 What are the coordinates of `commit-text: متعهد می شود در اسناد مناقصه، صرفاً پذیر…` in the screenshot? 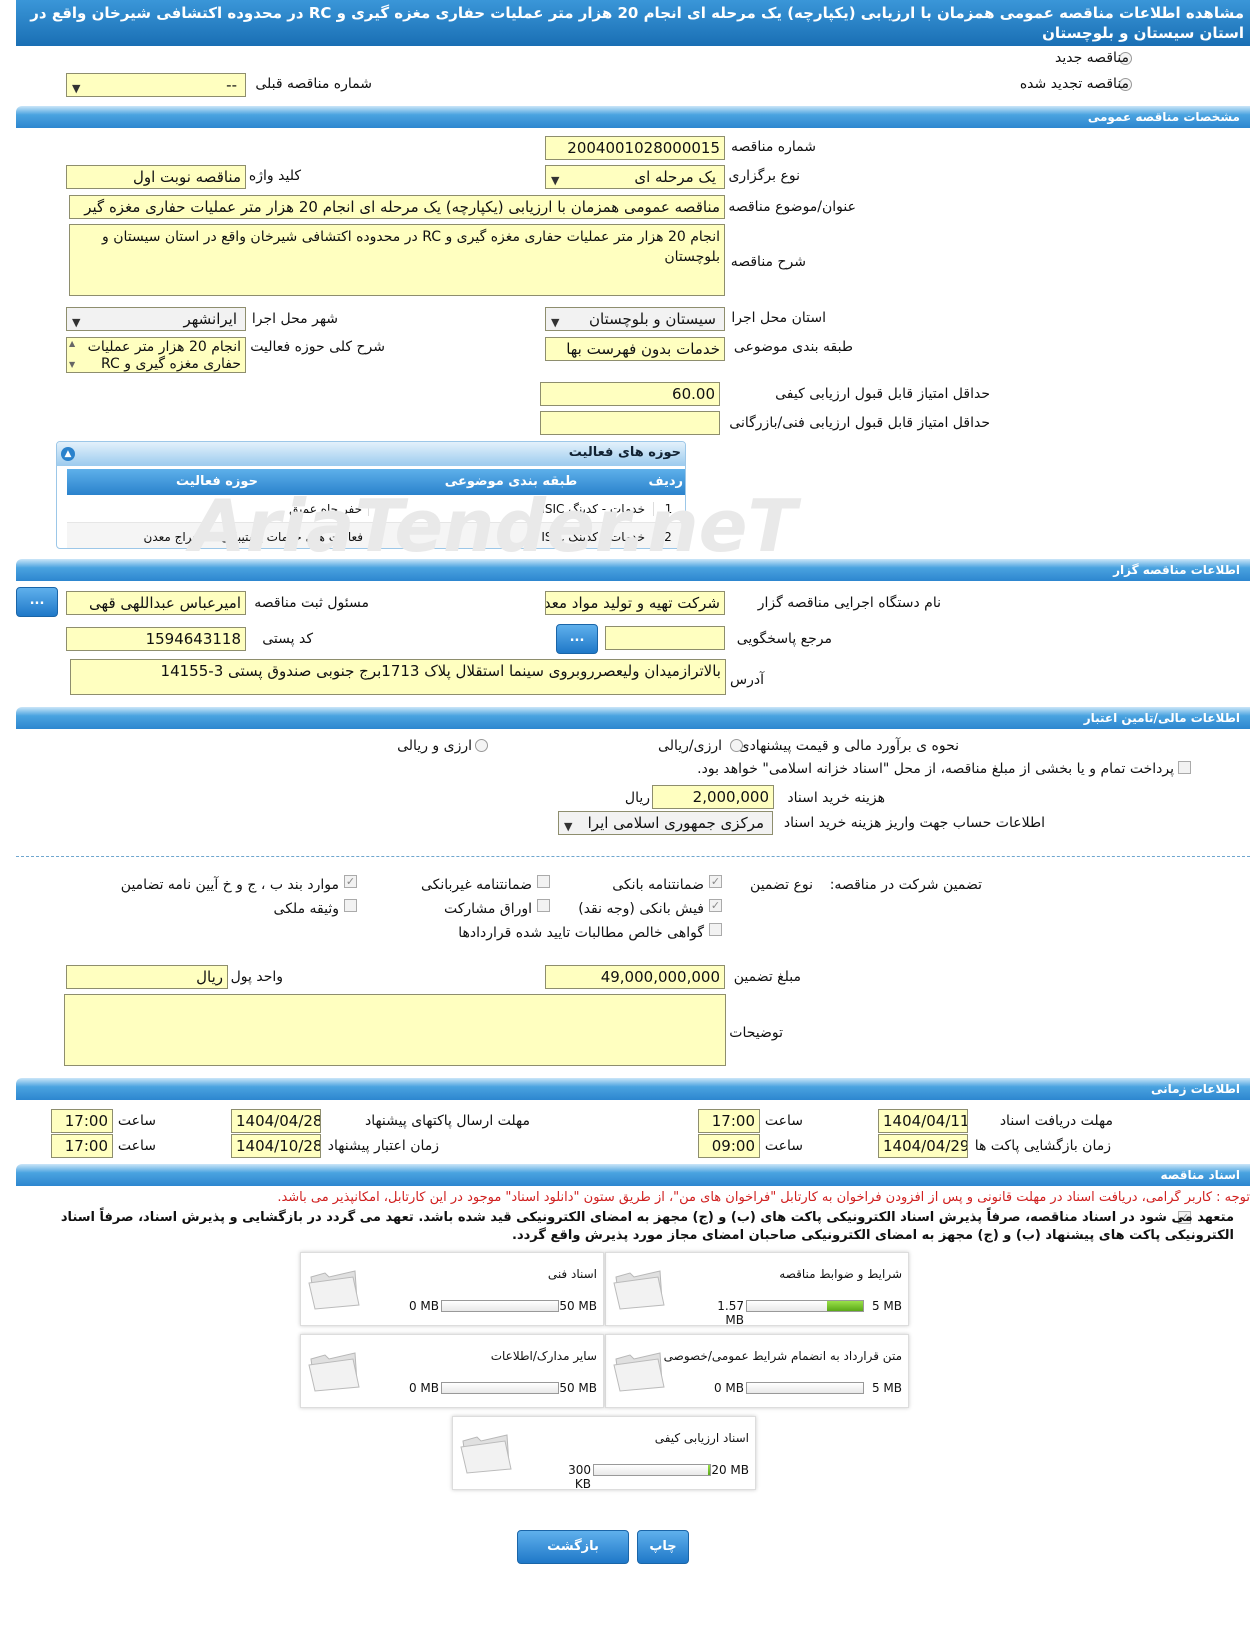 It's located at (647, 1226).